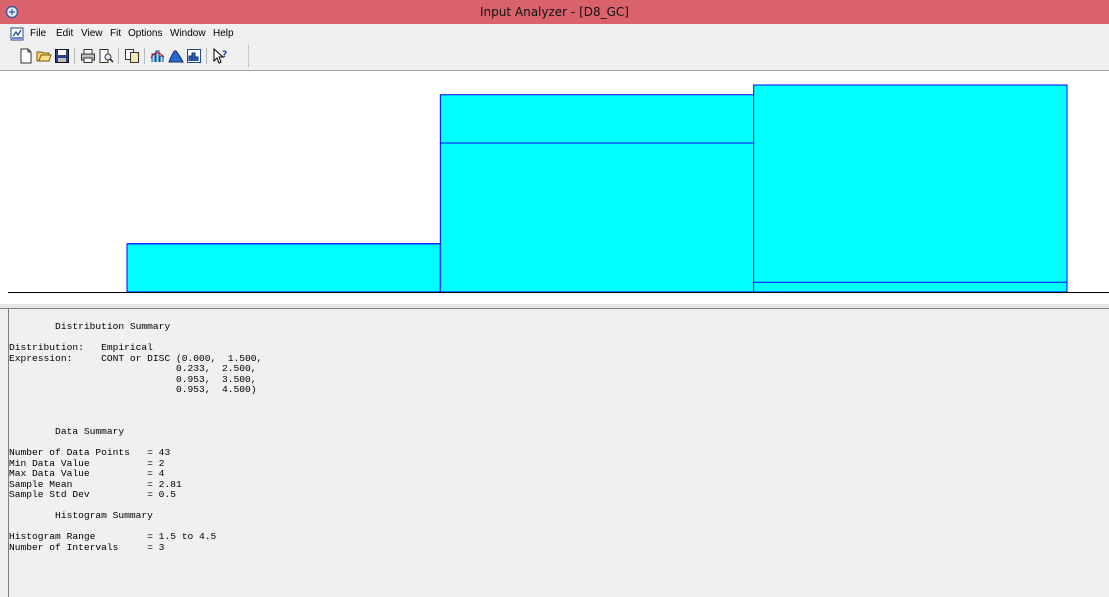 This screenshot has width=1109, height=597. What do you see at coordinates (113, 536) in the screenshot?
I see `report-line: Histogram Range = 1.5 to 4.5` at bounding box center [113, 536].